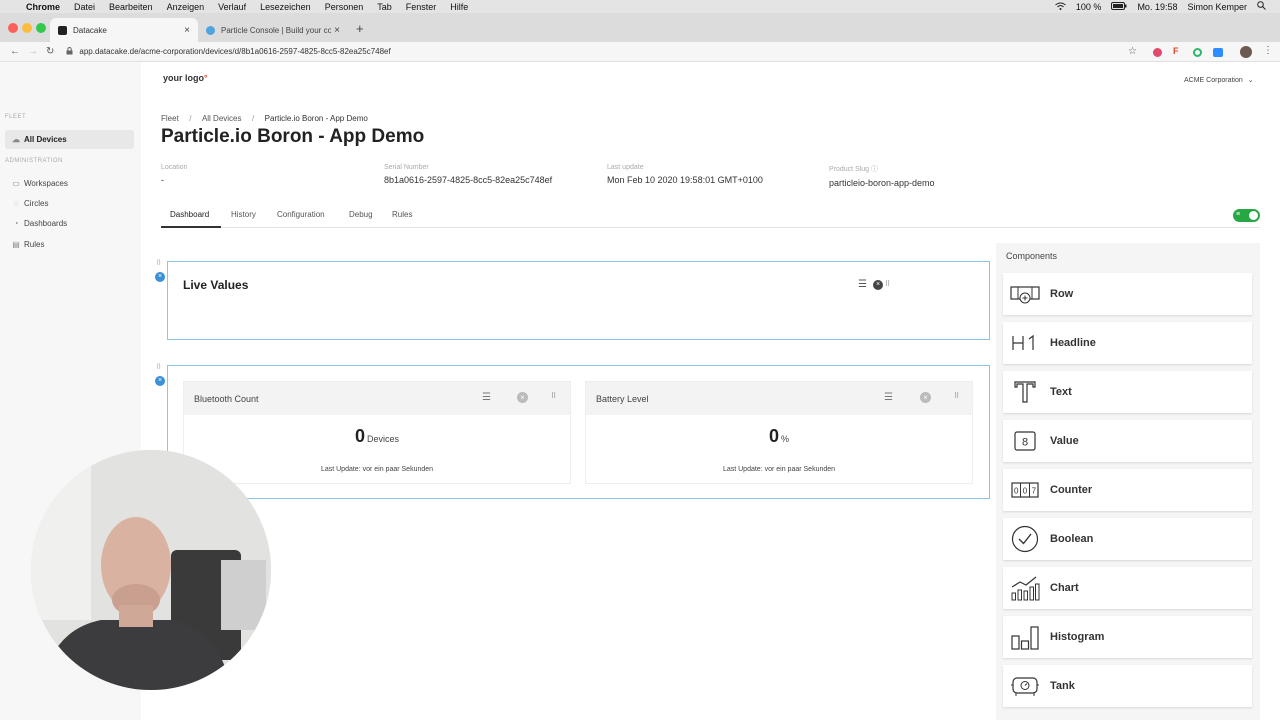 This screenshot has height=720, width=1280. What do you see at coordinates (1025, 343) in the screenshot?
I see `headline-icon` at bounding box center [1025, 343].